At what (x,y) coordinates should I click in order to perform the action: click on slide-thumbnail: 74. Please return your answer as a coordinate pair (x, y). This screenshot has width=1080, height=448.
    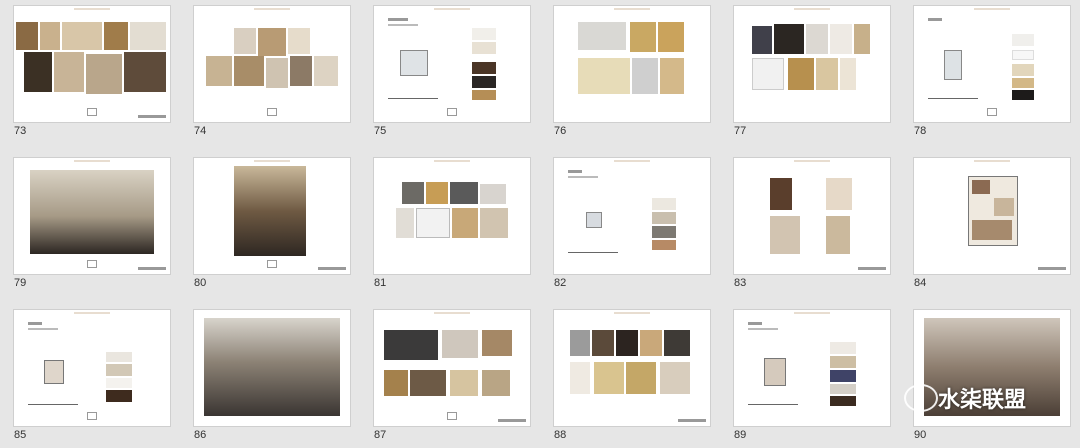
    Looking at the image, I should click on (266, 72).